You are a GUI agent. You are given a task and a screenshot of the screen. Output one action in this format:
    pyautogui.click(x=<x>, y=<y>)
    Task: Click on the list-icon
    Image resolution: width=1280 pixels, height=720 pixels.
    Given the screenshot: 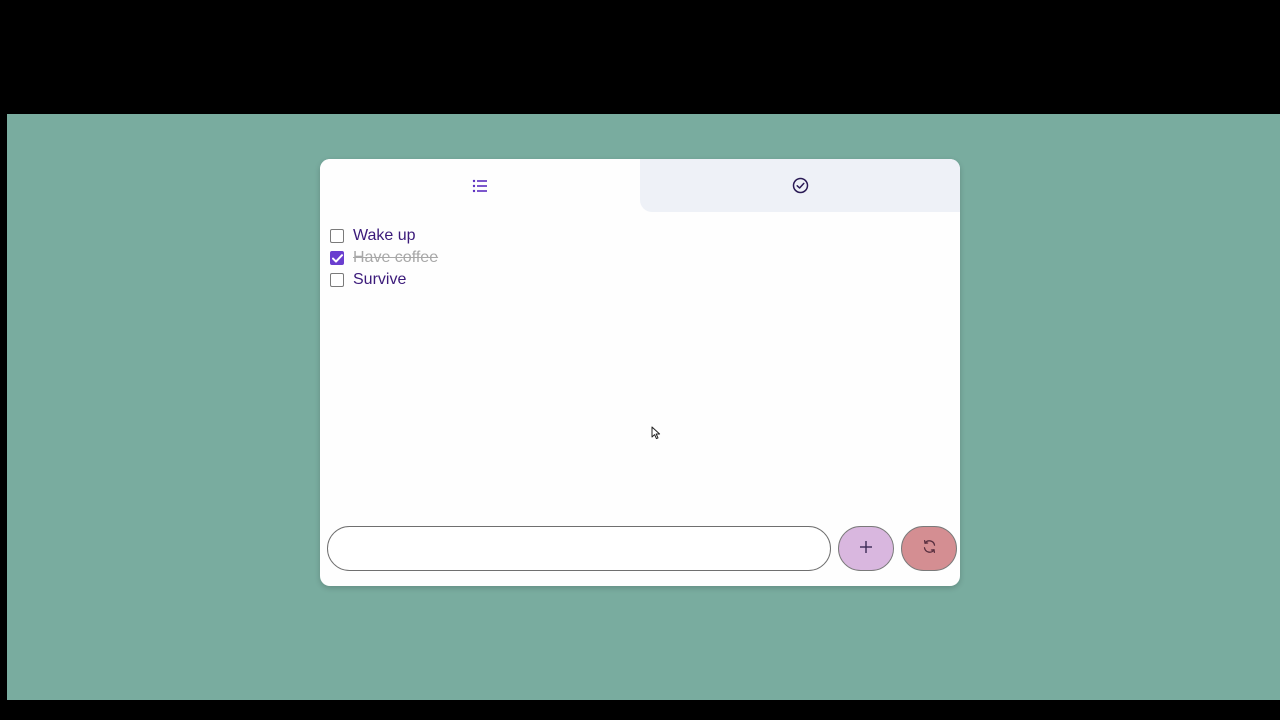 What is the action you would take?
    pyautogui.click(x=480, y=186)
    